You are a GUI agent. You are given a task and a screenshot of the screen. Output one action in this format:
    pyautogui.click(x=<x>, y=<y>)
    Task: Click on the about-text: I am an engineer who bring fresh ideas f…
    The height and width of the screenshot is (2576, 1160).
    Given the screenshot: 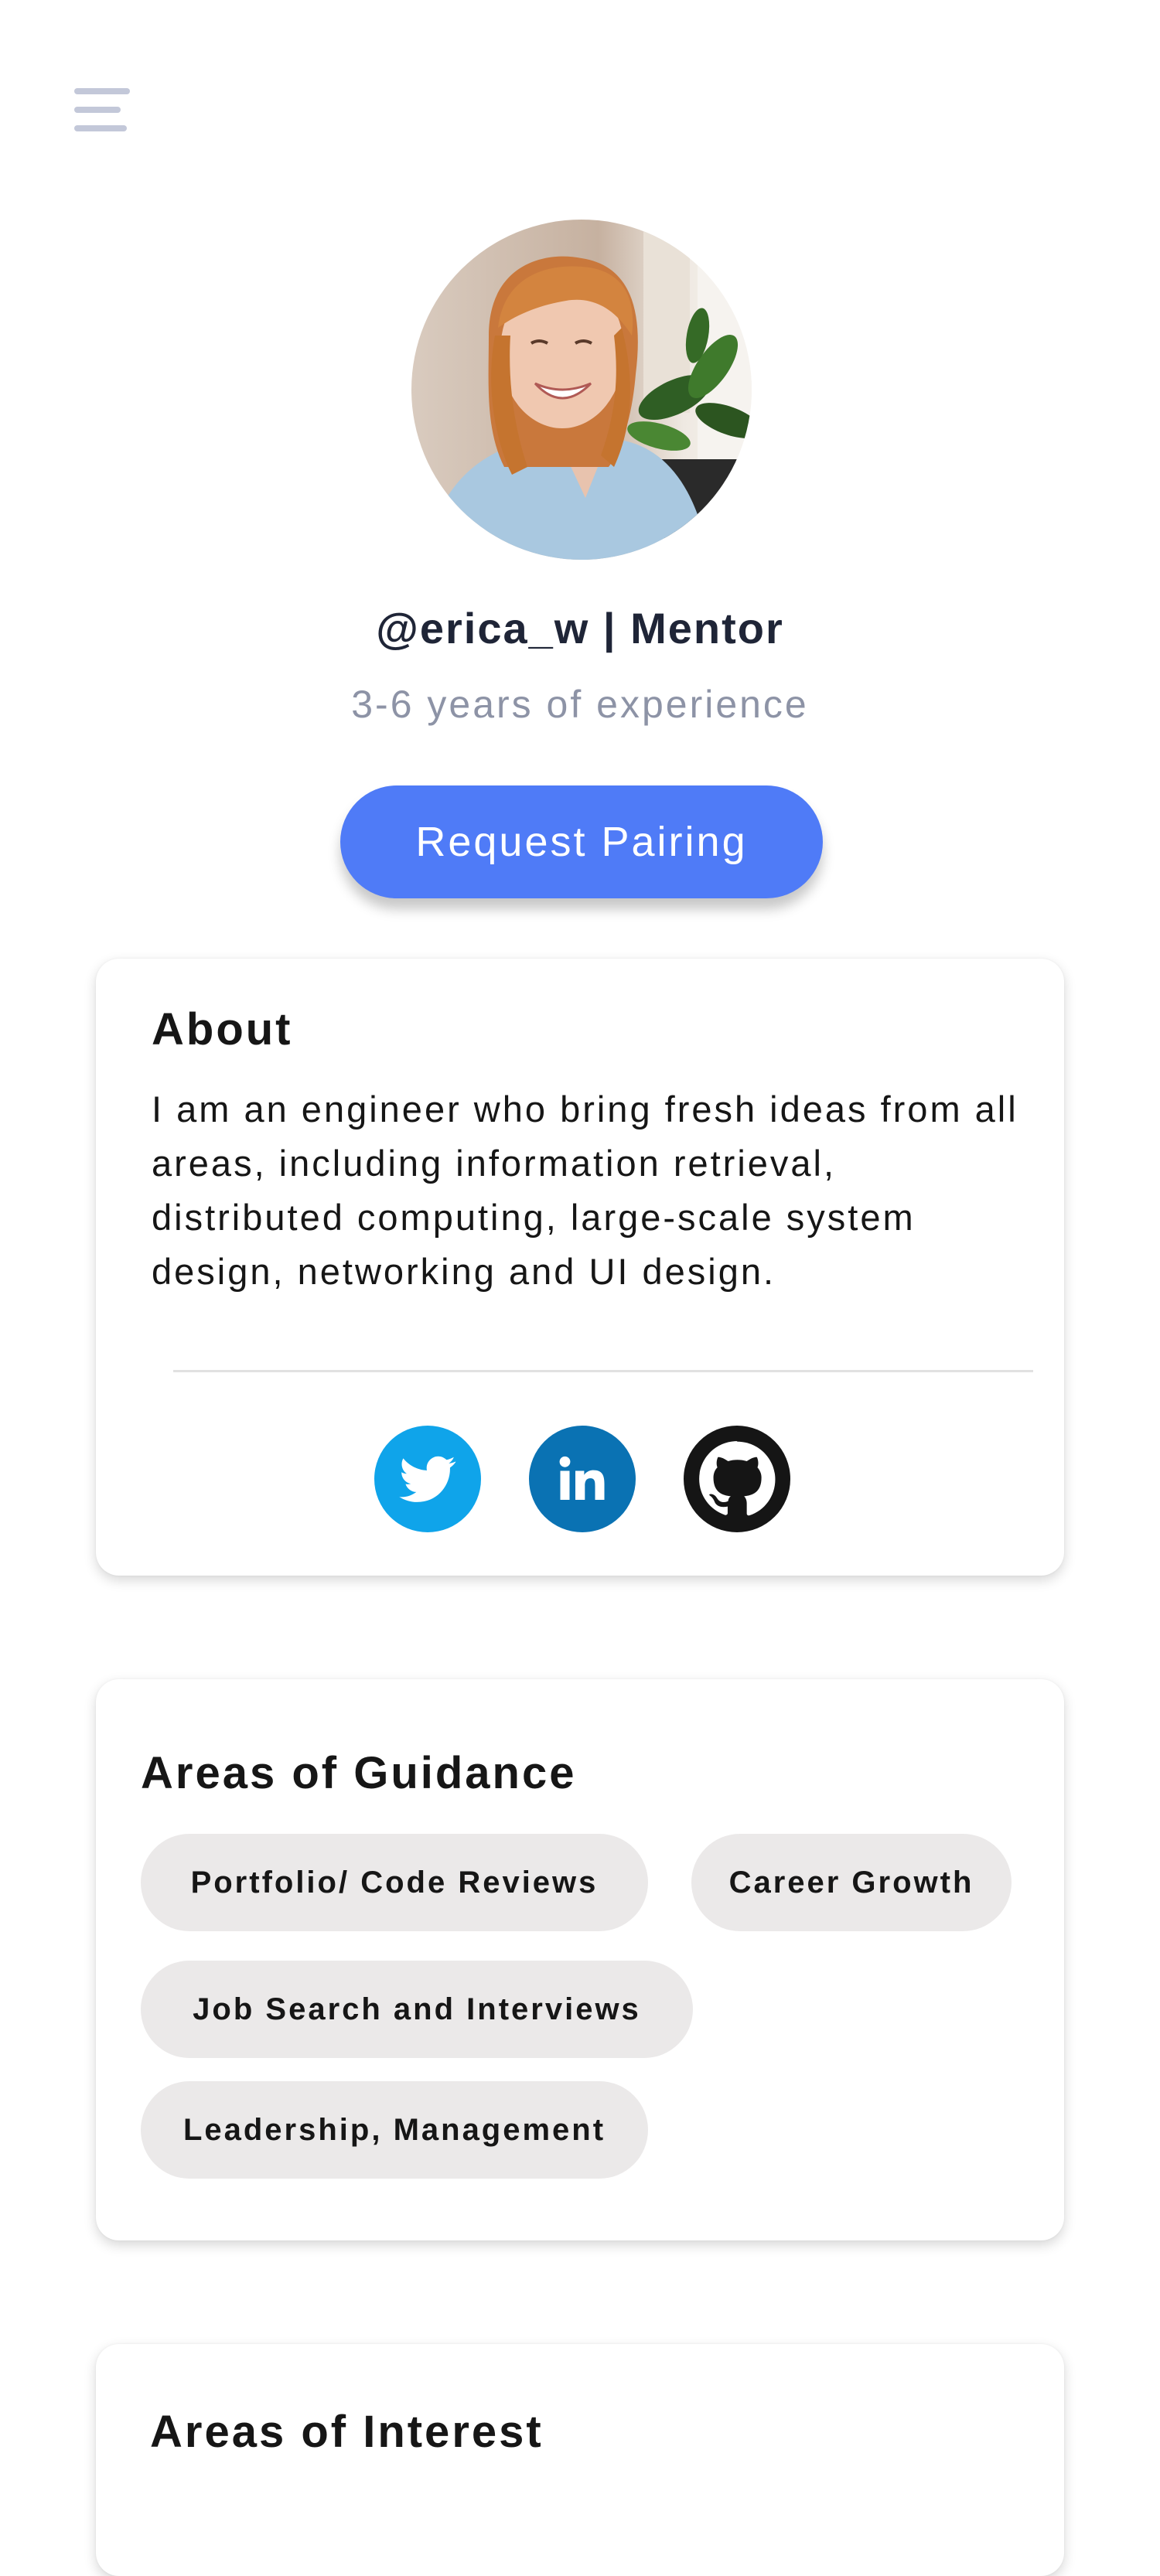 What is the action you would take?
    pyautogui.click(x=585, y=1190)
    